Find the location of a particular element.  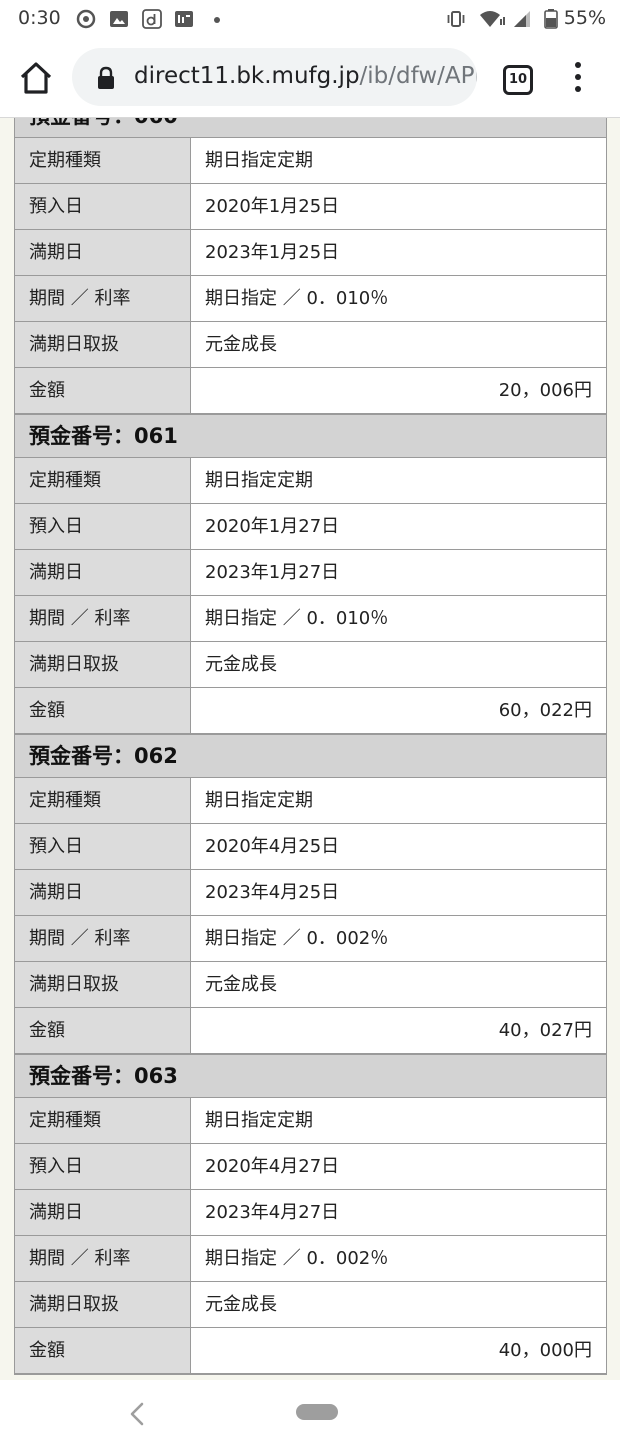

app-notification-icon is located at coordinates (184, 19).